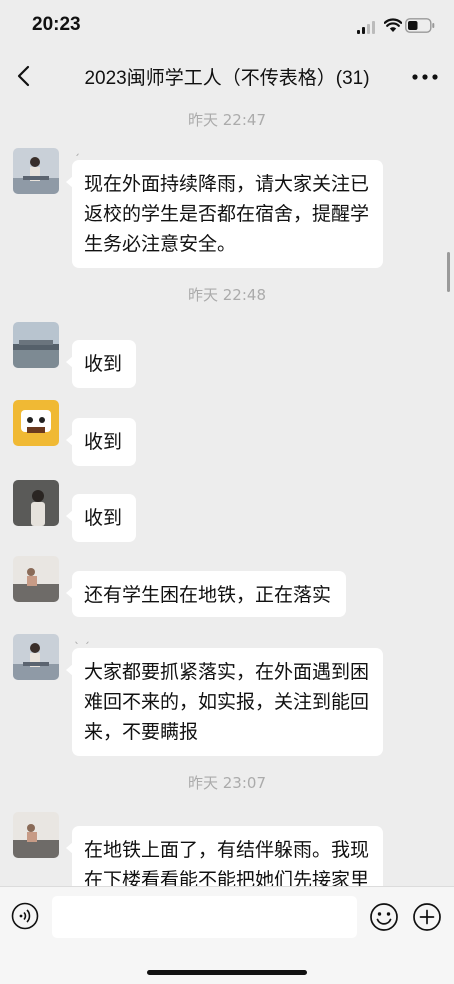  Describe the element at coordinates (393, 25) in the screenshot. I see `wifi-icon` at that location.